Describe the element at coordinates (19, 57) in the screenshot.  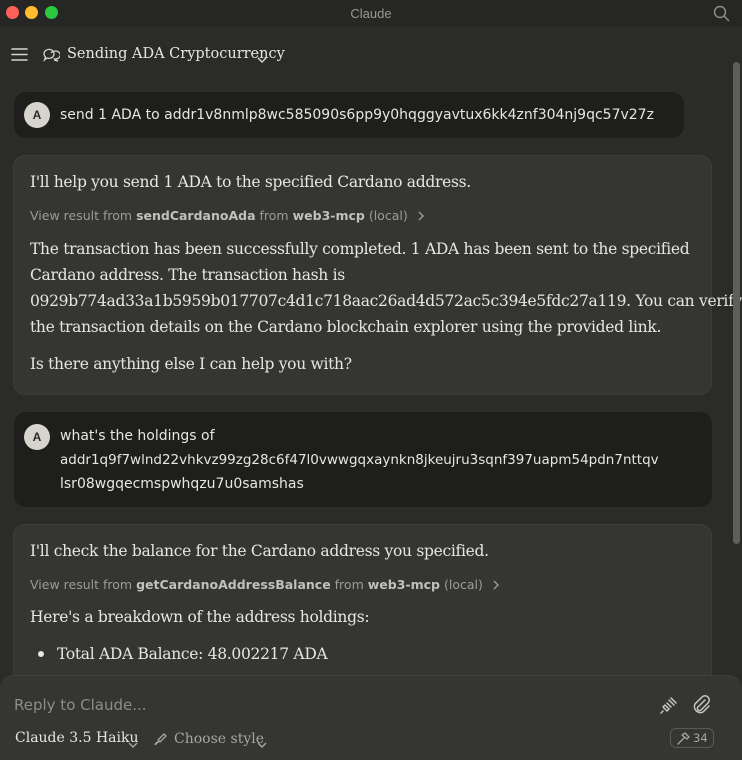
I see `menu-icon` at that location.